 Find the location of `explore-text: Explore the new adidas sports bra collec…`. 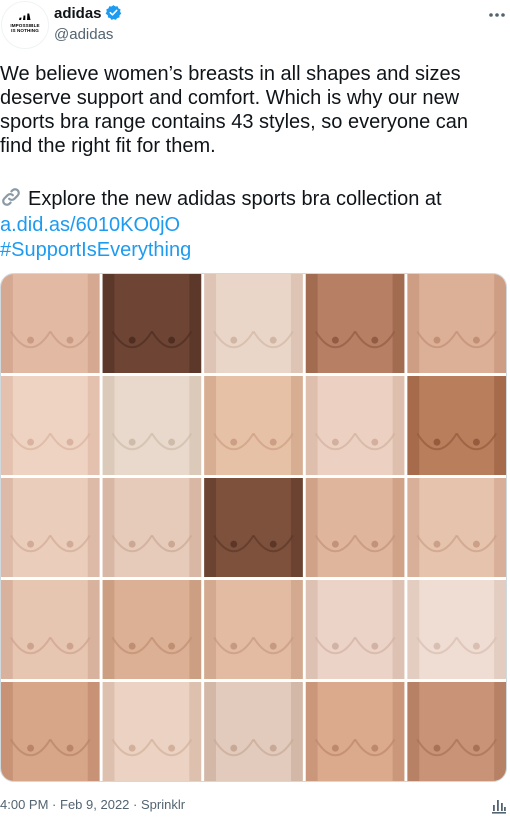

explore-text: Explore the new adidas sports bra collec… is located at coordinates (235, 199).